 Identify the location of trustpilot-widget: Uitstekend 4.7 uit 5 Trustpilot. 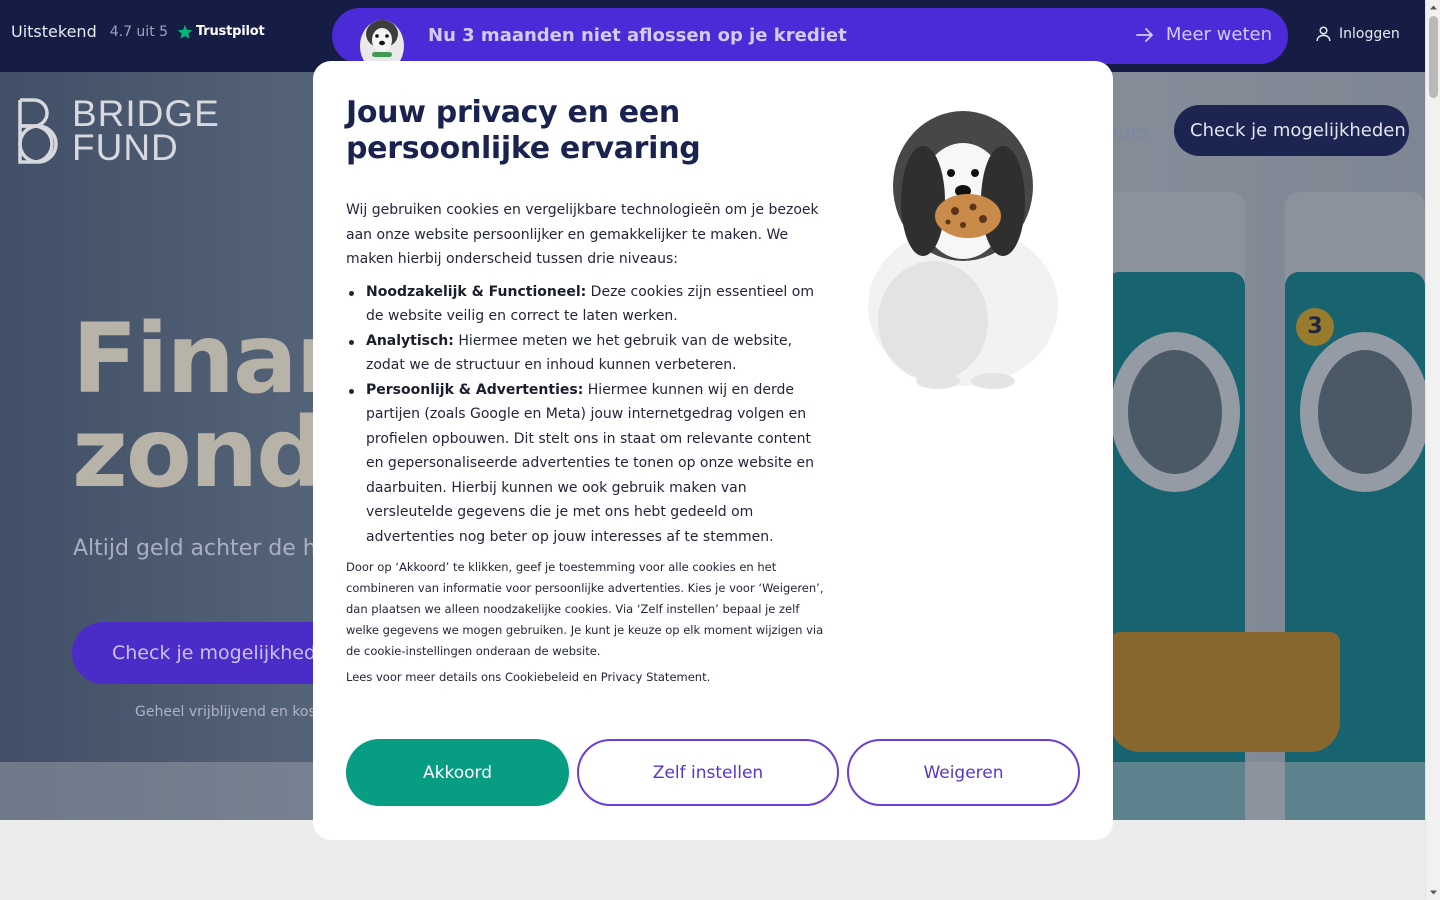
(138, 31).